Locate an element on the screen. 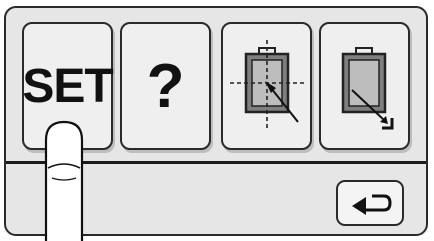 The image size is (434, 241). corner-position-button is located at coordinates (364, 86).